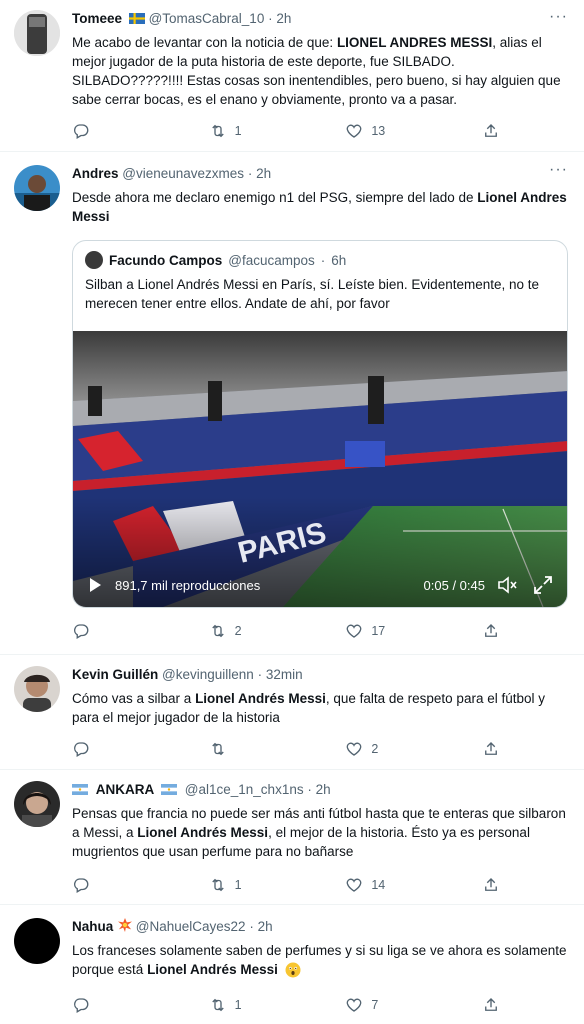 The image size is (584, 1024). I want to click on display-name: Andres, so click(95, 173).